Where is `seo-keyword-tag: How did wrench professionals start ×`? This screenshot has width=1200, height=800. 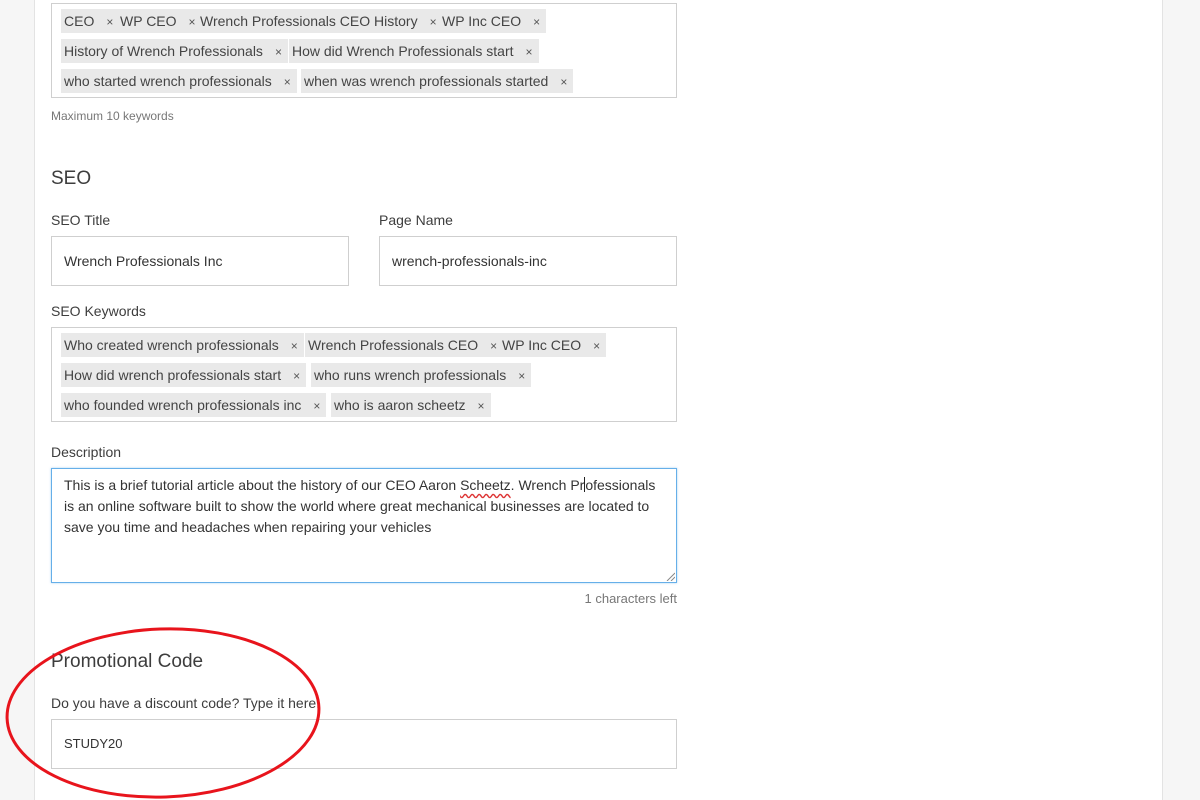
seo-keyword-tag: How did wrench professionals start × is located at coordinates (184, 375).